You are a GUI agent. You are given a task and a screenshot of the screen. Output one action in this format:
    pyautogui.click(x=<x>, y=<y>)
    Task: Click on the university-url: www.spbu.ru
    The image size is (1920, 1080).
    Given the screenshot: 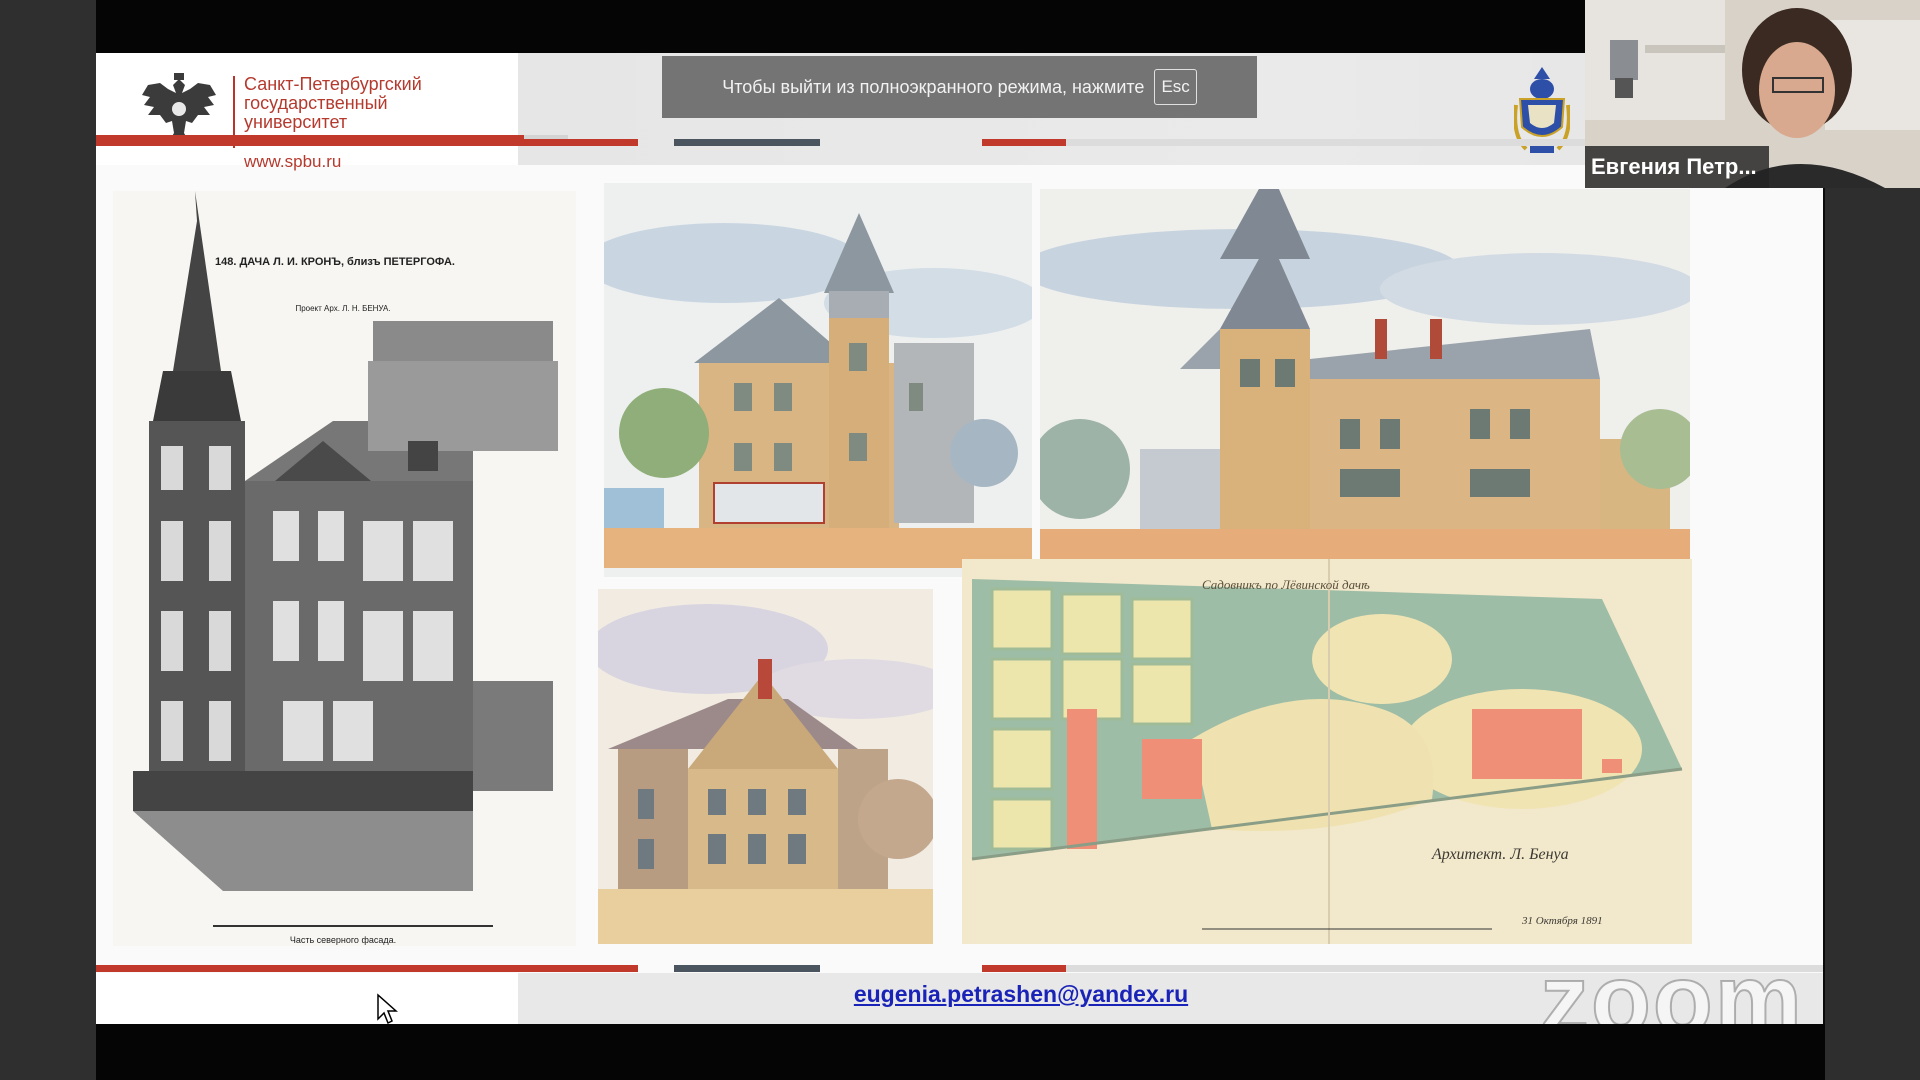 What is the action you would take?
    pyautogui.click(x=293, y=161)
    